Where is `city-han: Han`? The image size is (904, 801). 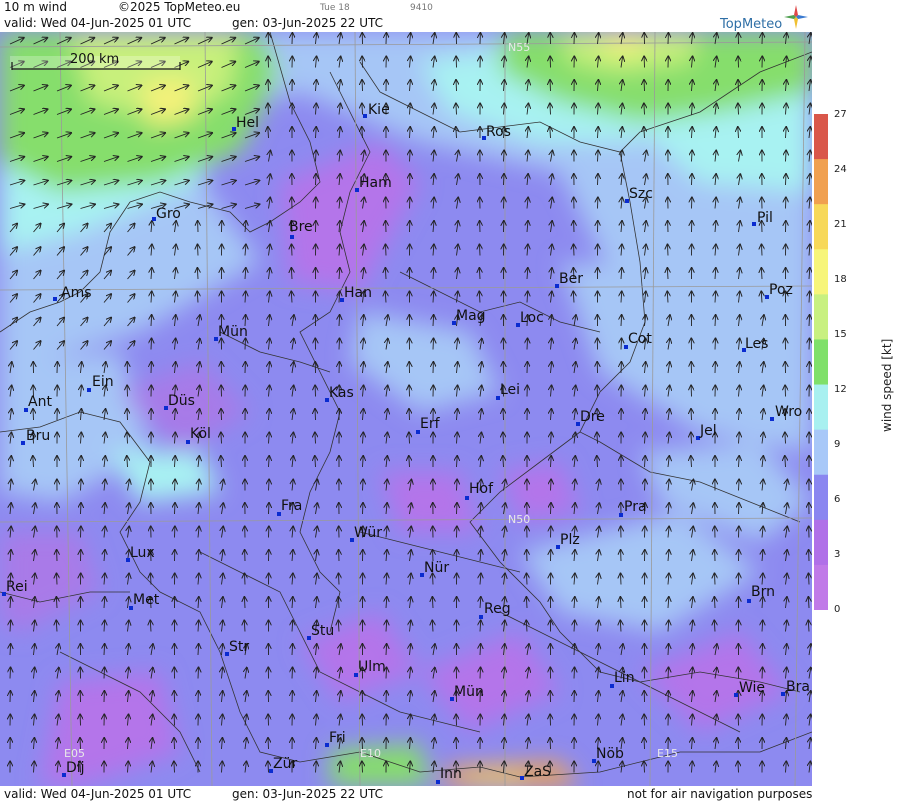 city-han: Han is located at coordinates (358, 293).